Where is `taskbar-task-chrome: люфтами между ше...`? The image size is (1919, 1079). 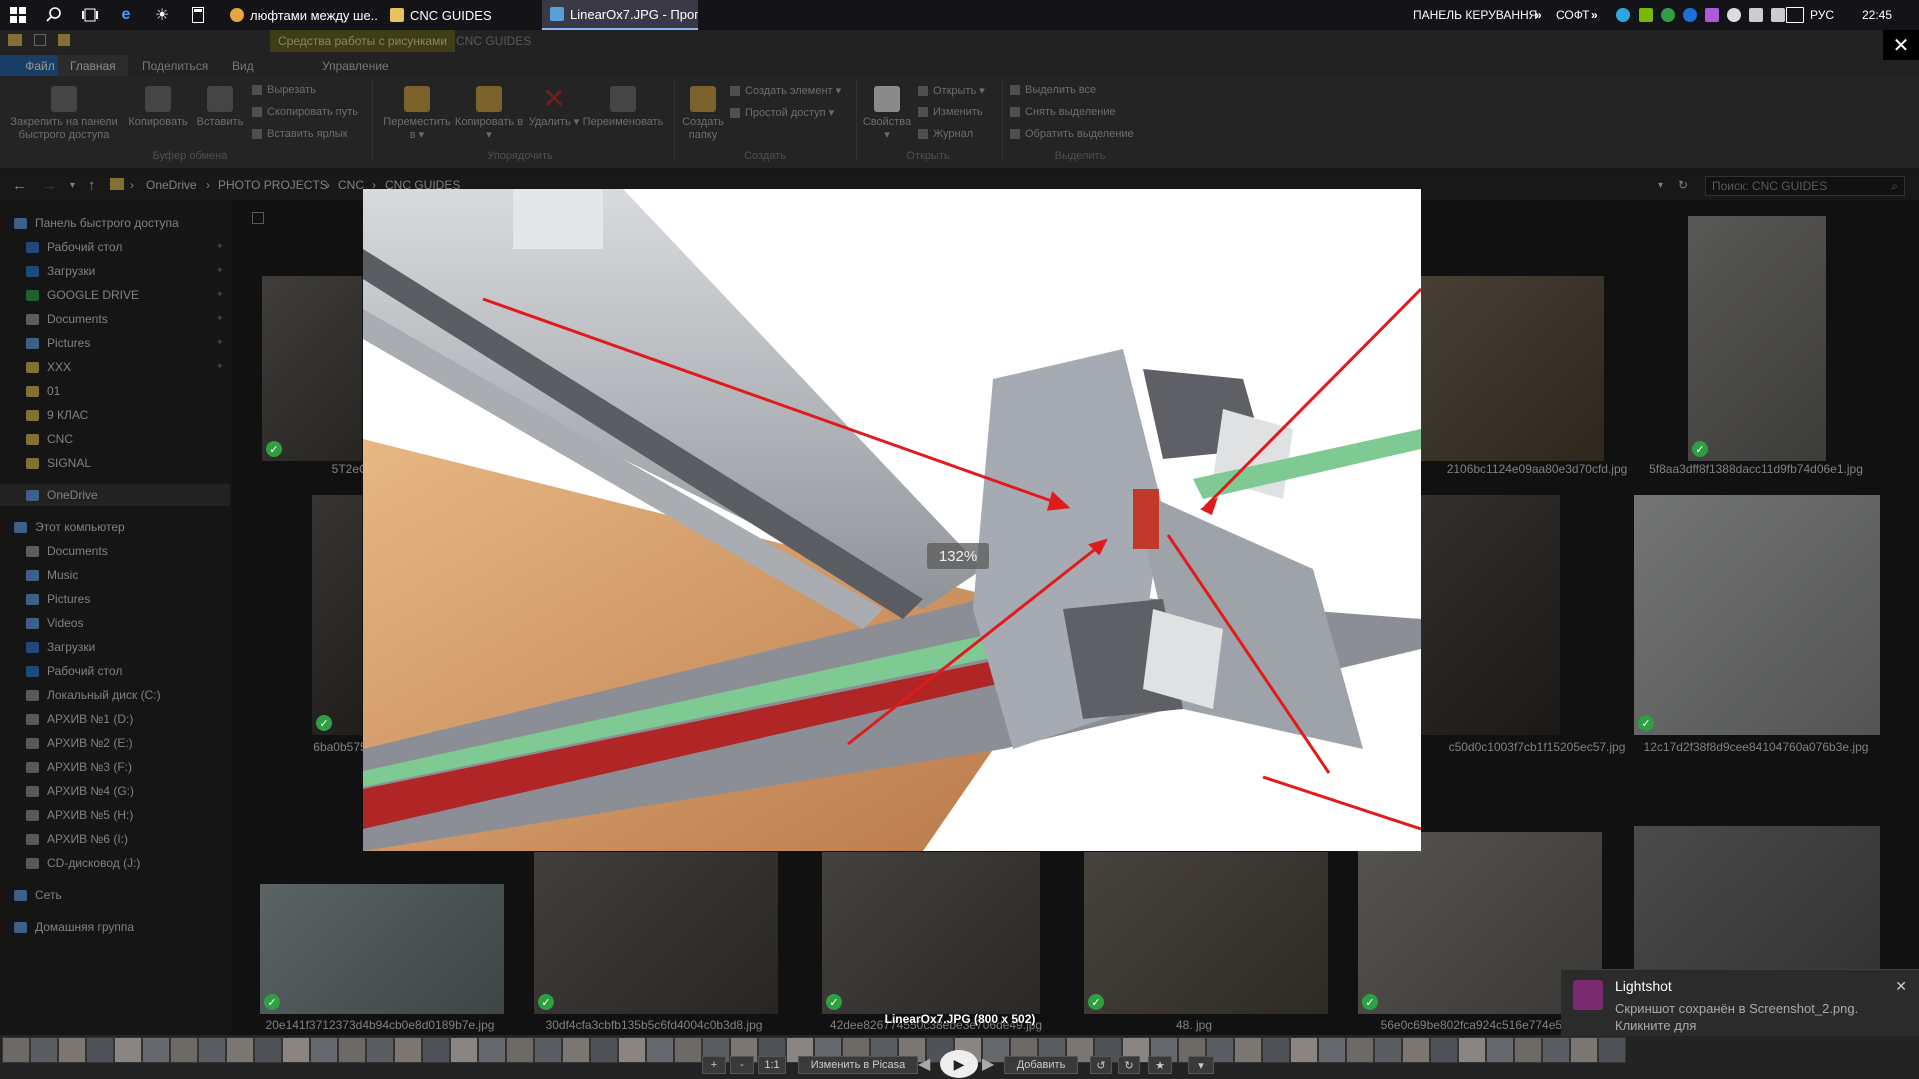
taskbar-task-chrome: люфтами между ше... is located at coordinates (300, 15).